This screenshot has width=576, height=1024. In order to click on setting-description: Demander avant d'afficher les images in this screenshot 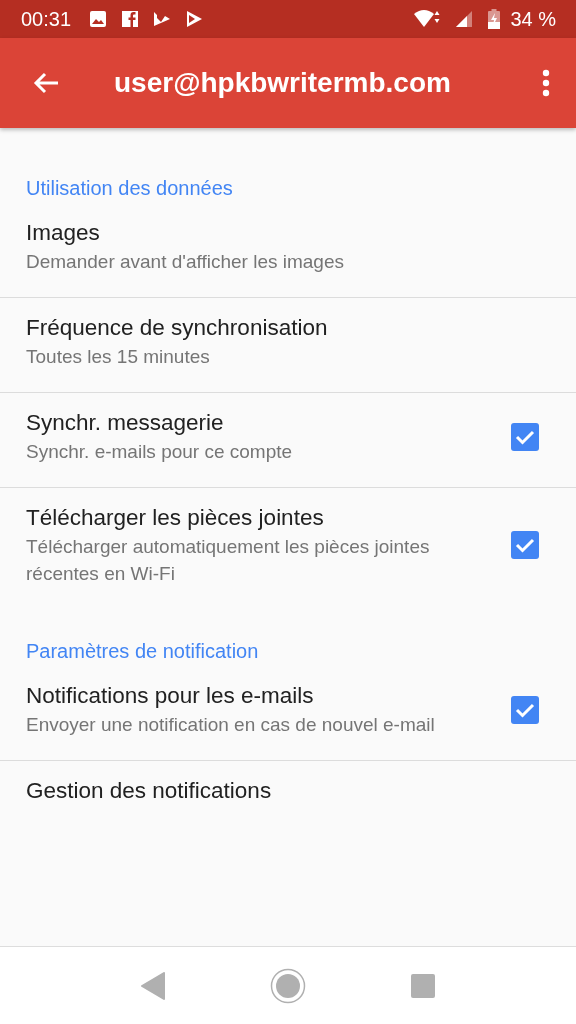, I will do `click(185, 262)`.